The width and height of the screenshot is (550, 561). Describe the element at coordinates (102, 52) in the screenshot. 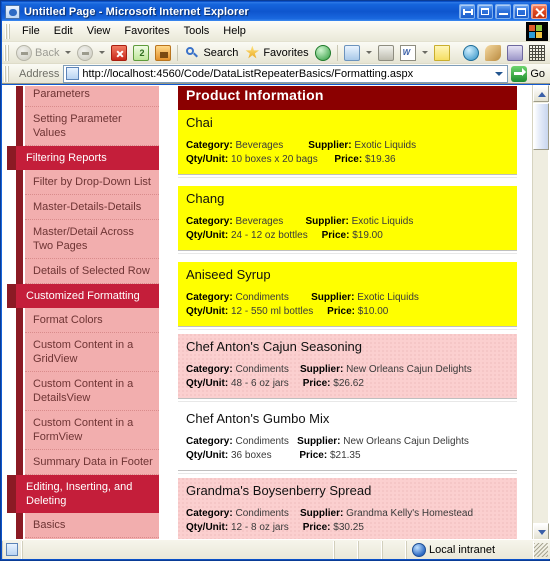

I see `forward-dropdown-icon` at that location.